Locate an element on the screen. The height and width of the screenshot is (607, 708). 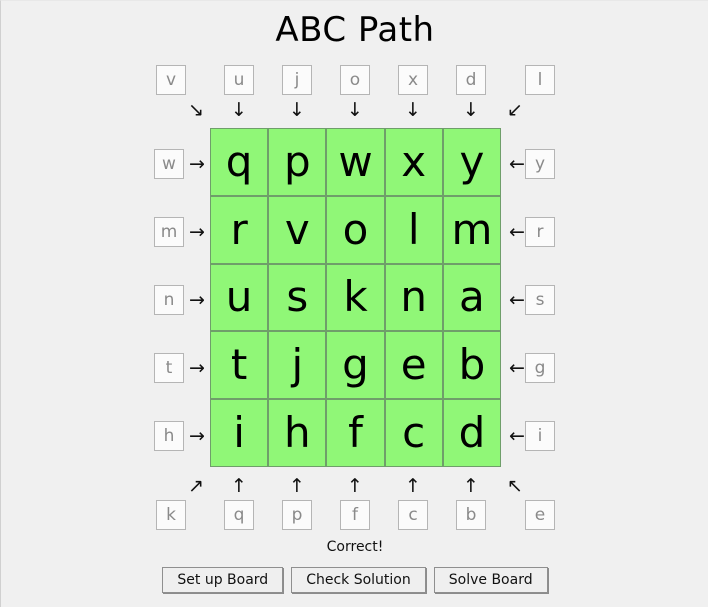
clue-corner-top-right: l is located at coordinates (540, 80).